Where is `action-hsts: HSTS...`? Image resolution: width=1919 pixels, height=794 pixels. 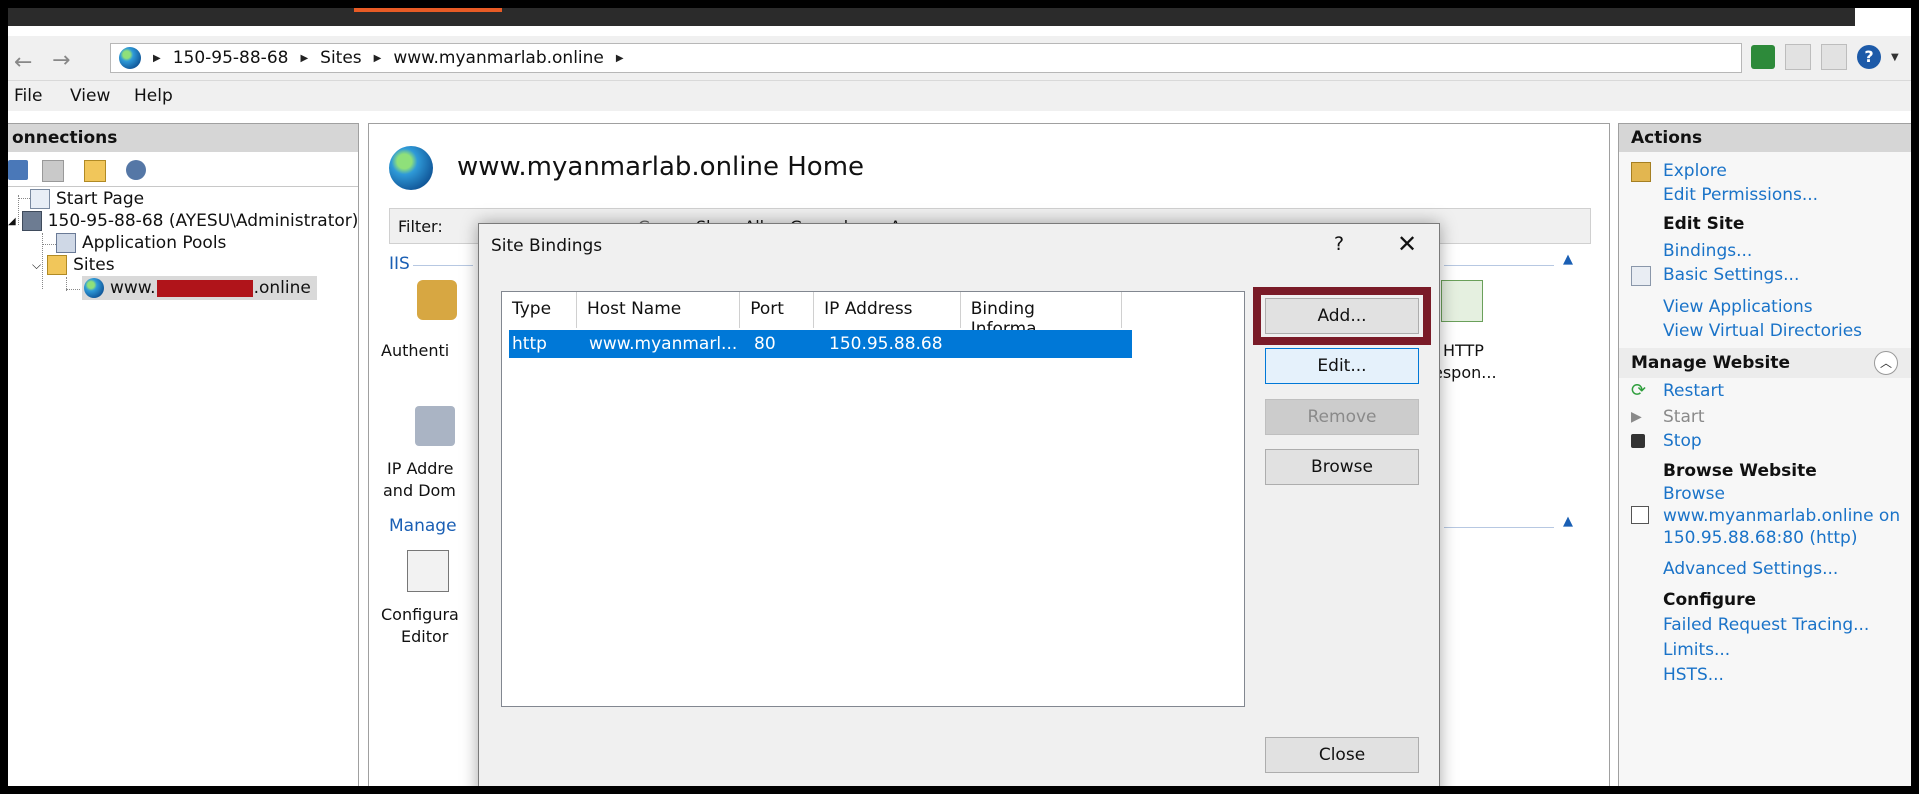
action-hsts: HSTS... is located at coordinates (1693, 675).